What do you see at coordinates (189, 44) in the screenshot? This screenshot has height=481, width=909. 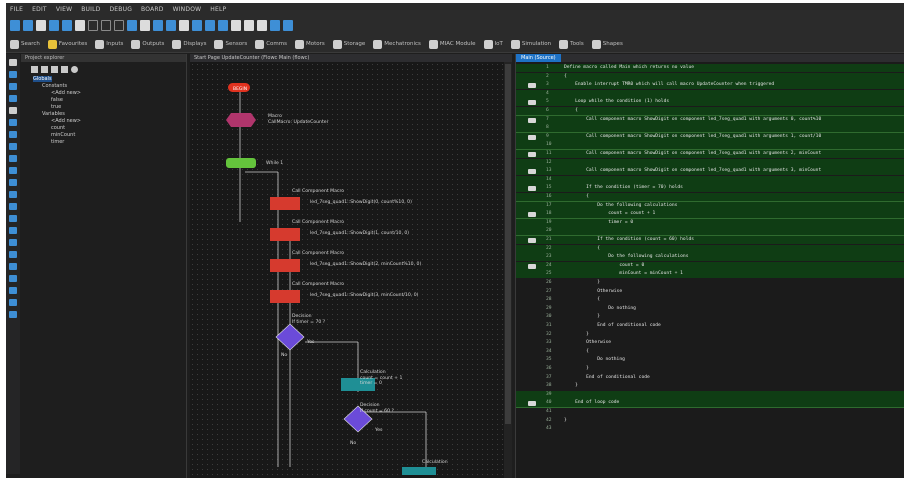 I see `toolbar-displays-button: Displays` at bounding box center [189, 44].